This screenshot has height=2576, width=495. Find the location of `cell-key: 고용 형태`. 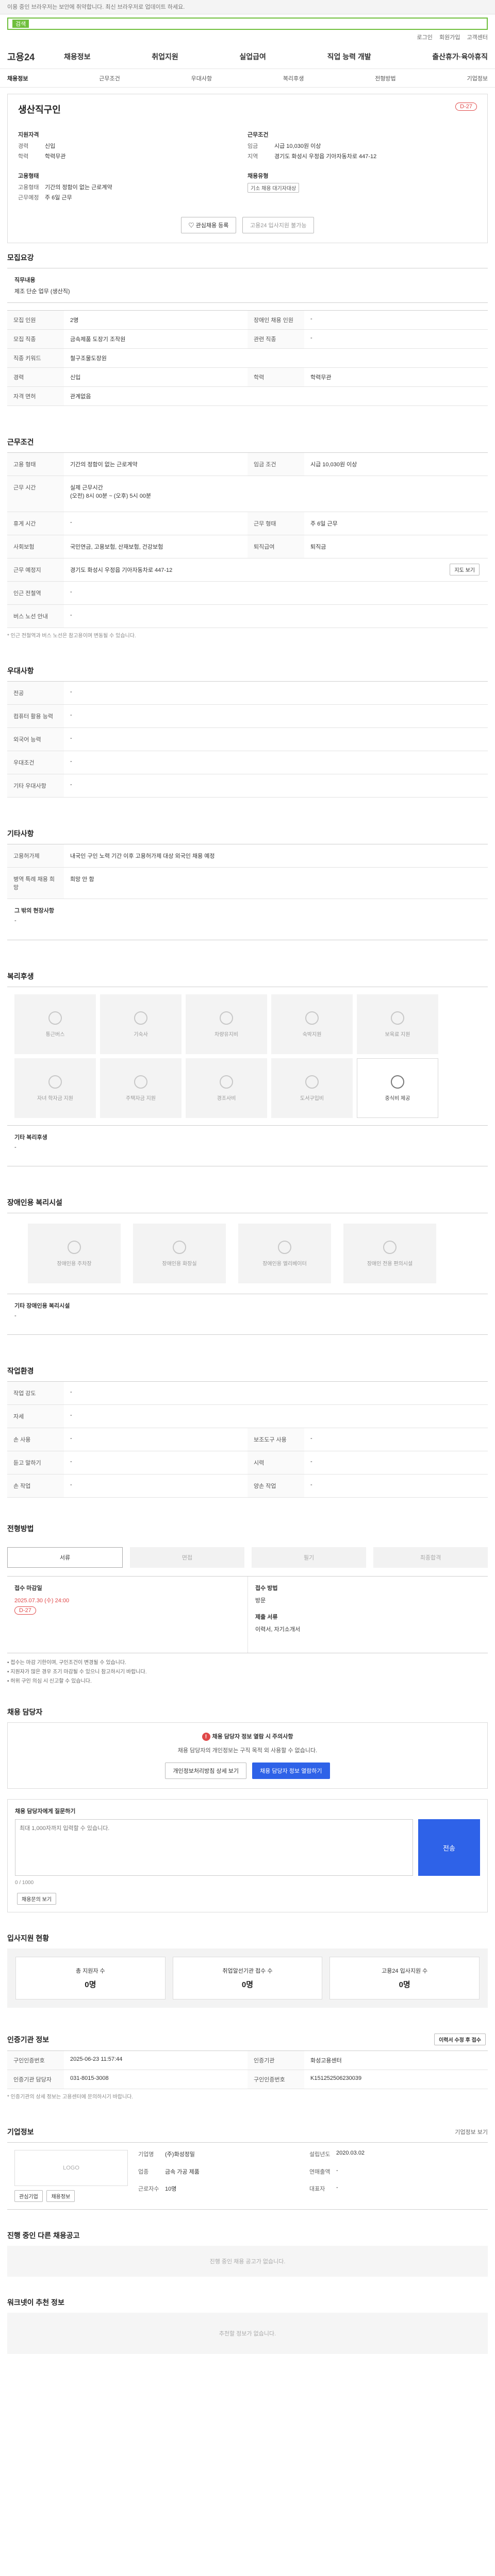

cell-key: 고용 형태 is located at coordinates (35, 464).